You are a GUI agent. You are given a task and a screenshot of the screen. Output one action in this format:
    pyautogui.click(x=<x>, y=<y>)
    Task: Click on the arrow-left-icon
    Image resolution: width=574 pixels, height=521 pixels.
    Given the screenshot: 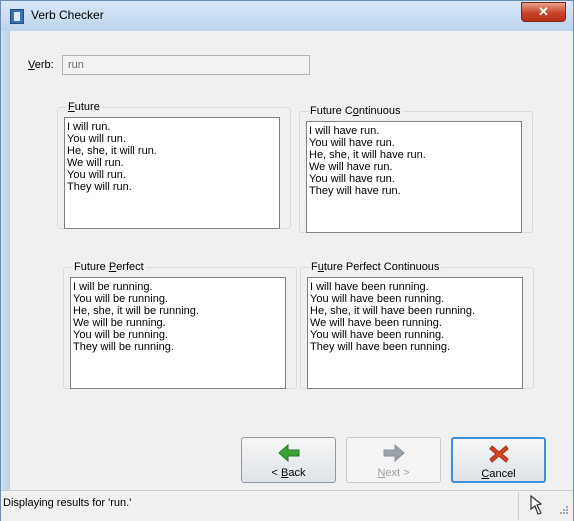 What is the action you would take?
    pyautogui.click(x=288, y=453)
    